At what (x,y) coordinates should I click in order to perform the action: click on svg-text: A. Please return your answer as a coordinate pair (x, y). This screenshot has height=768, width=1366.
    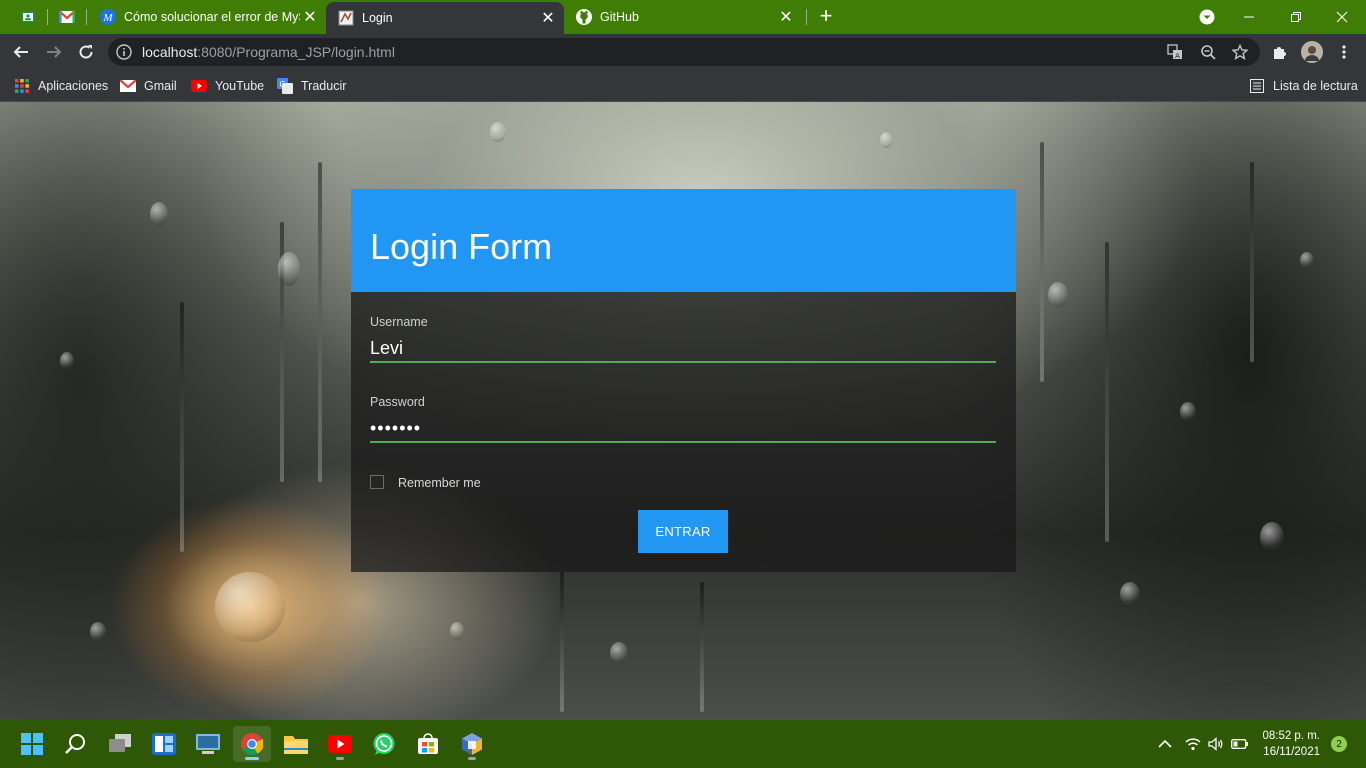
    Looking at the image, I should click on (1177, 56).